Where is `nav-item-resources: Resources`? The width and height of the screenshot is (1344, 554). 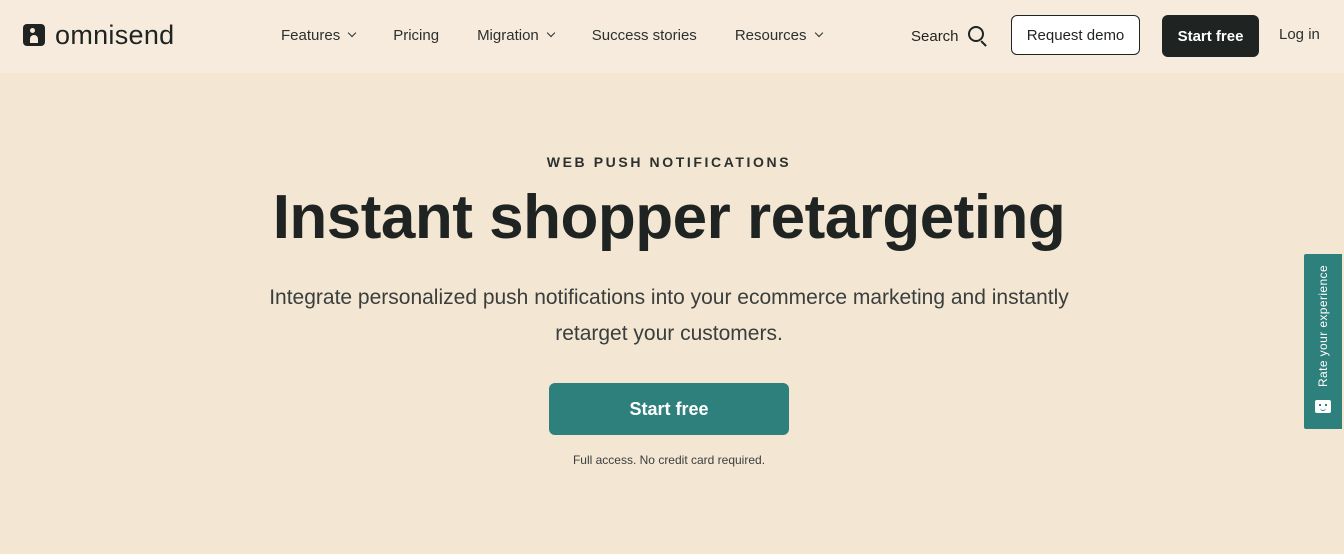
nav-item-resources: Resources is located at coordinates (778, 35).